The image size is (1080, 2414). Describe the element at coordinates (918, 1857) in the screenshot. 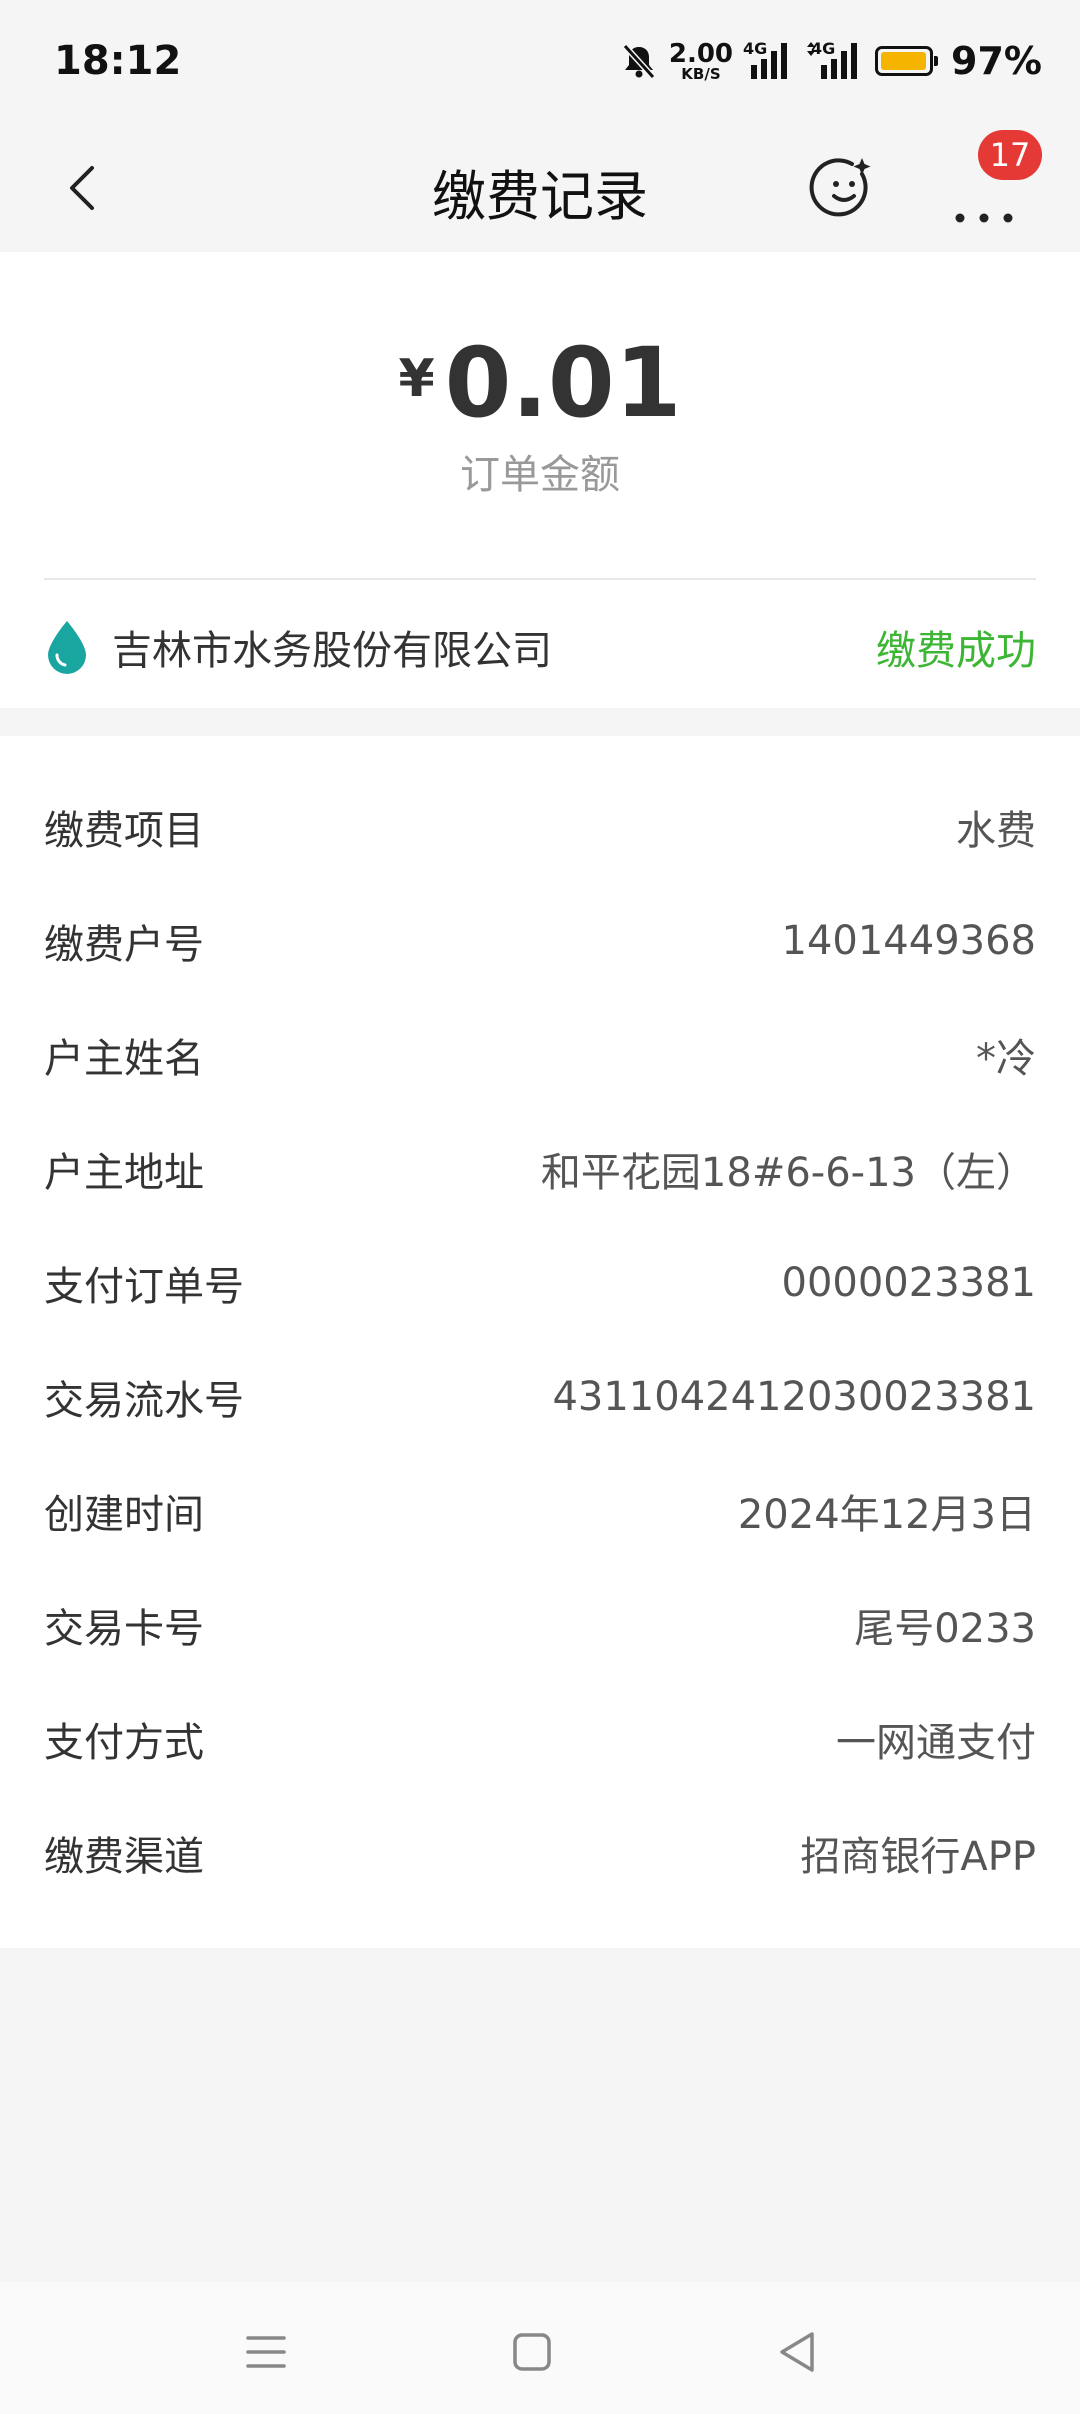

I see `detail-value: 招商银行APP` at that location.